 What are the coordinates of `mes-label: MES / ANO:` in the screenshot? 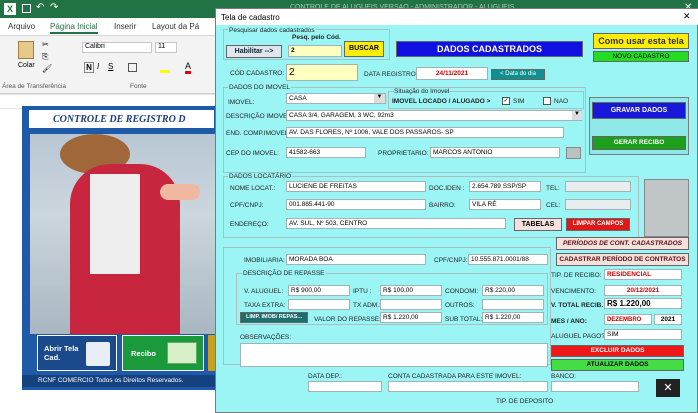 It's located at (569, 321).